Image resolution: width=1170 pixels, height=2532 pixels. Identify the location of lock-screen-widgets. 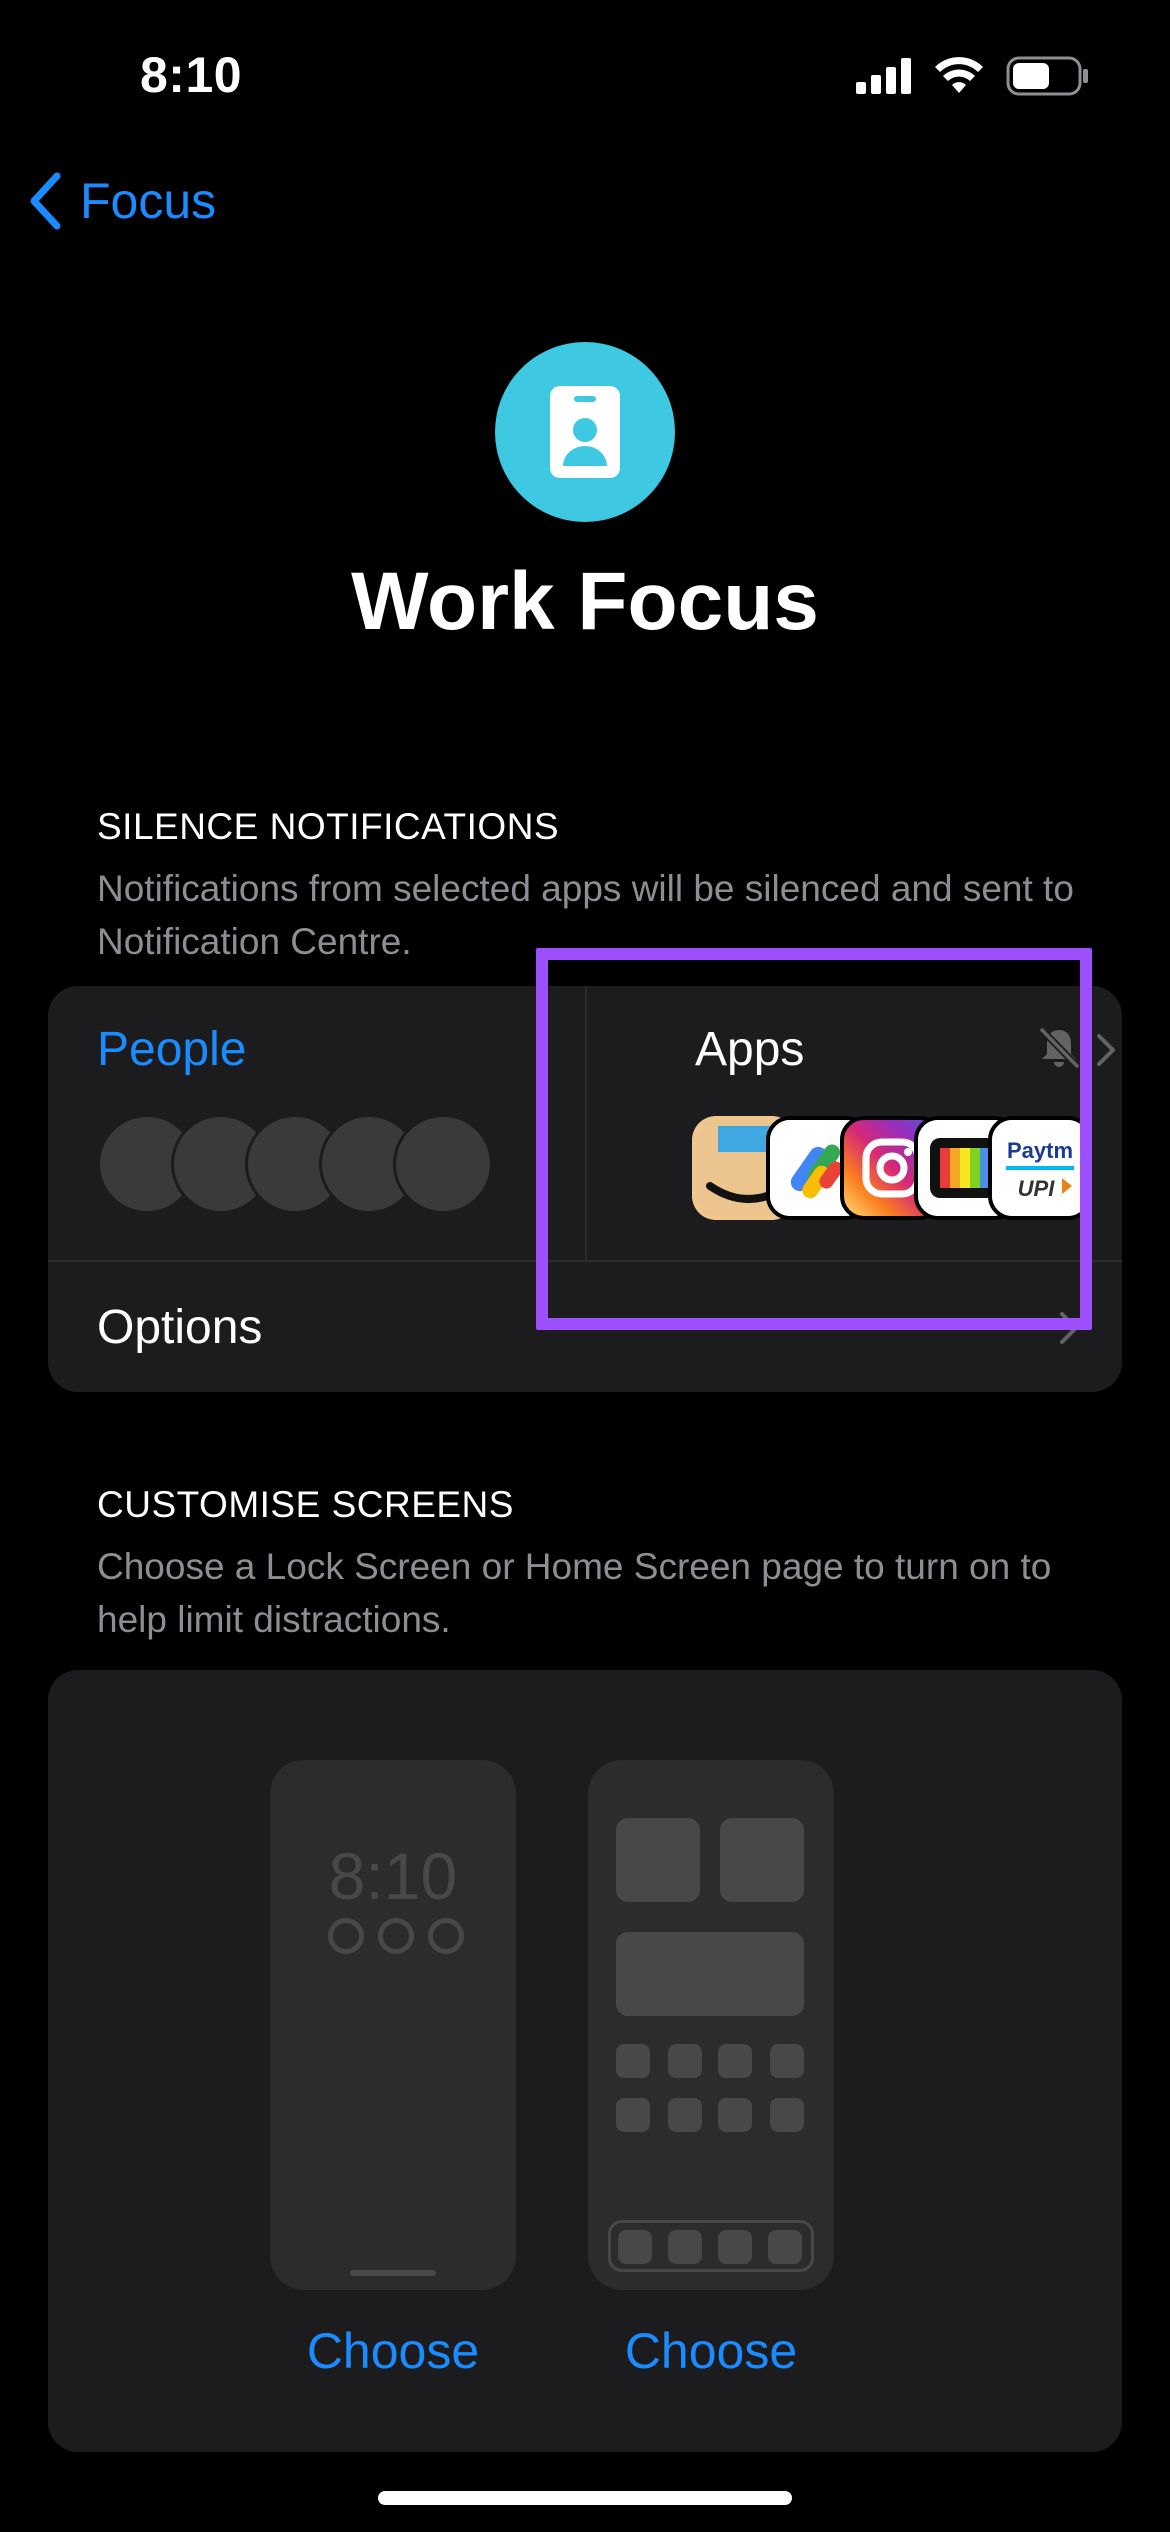
(396, 1936).